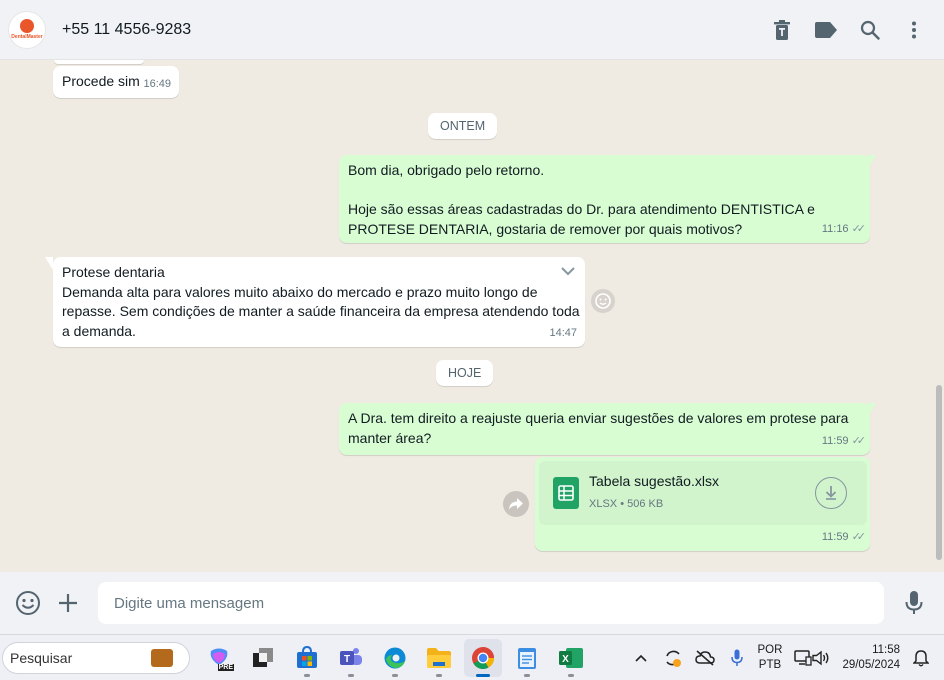  I want to click on file-details: XLSX • 506 KB, so click(626, 504).